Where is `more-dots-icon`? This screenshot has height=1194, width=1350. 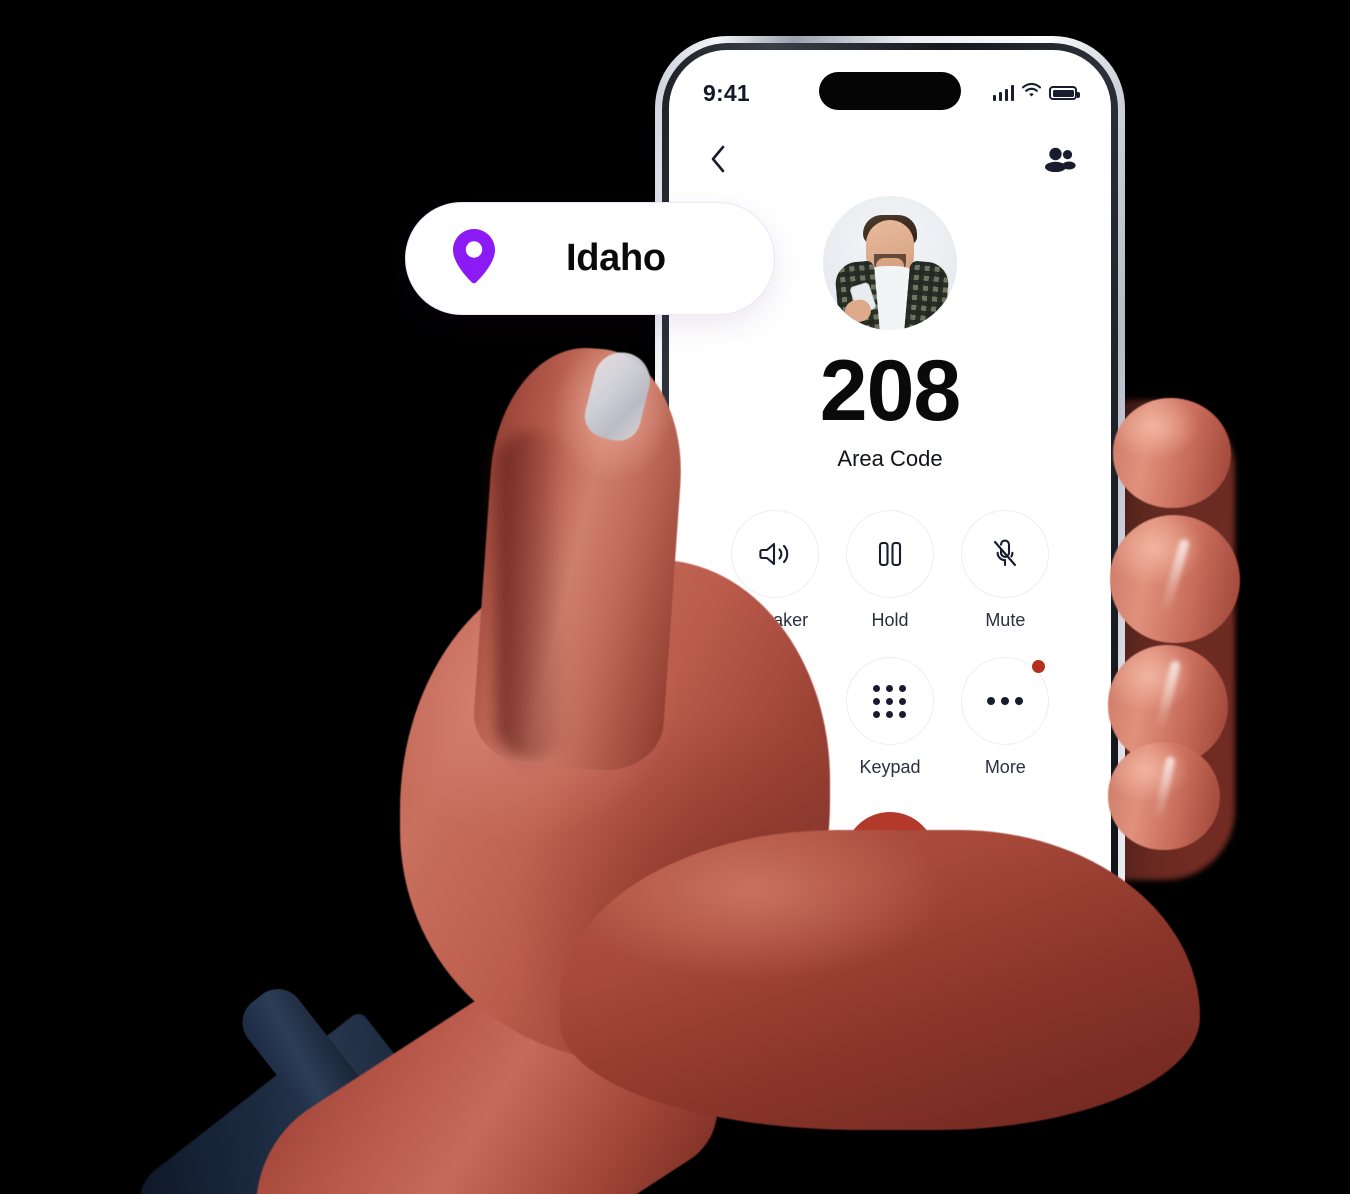
more-dots-icon is located at coordinates (1005, 701).